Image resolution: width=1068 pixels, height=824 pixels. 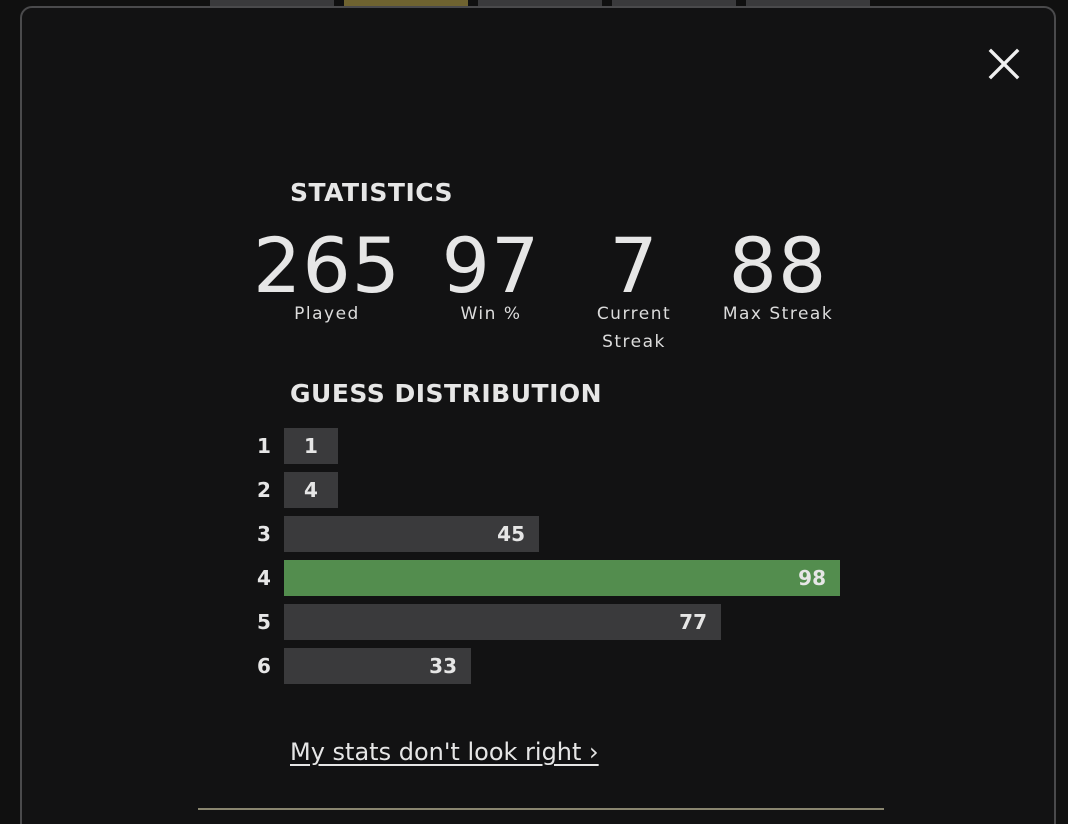 I want to click on distribution-bar: 45, so click(x=411, y=534).